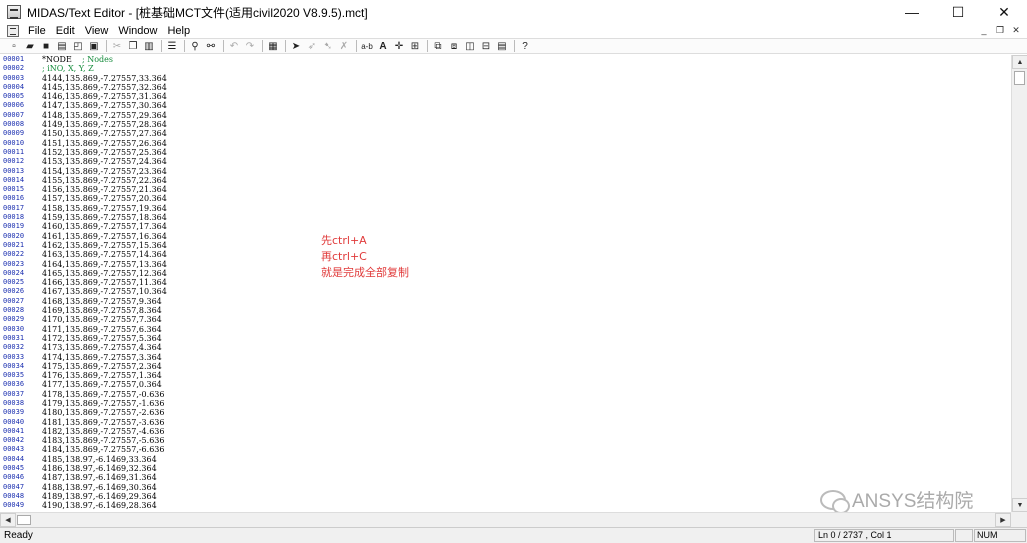 The width and height of the screenshot is (1027, 543). I want to click on vertical-scroll-thumb, so click(1019, 78).